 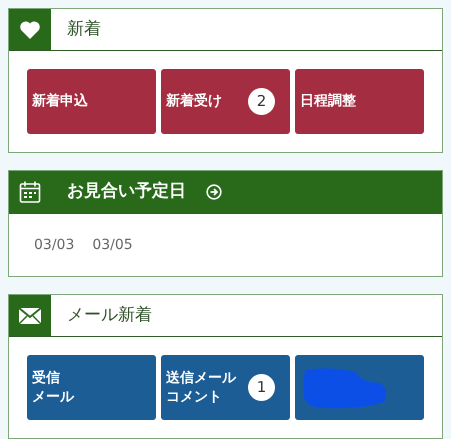 What do you see at coordinates (112, 245) in the screenshot?
I see `date-text: 03/05` at bounding box center [112, 245].